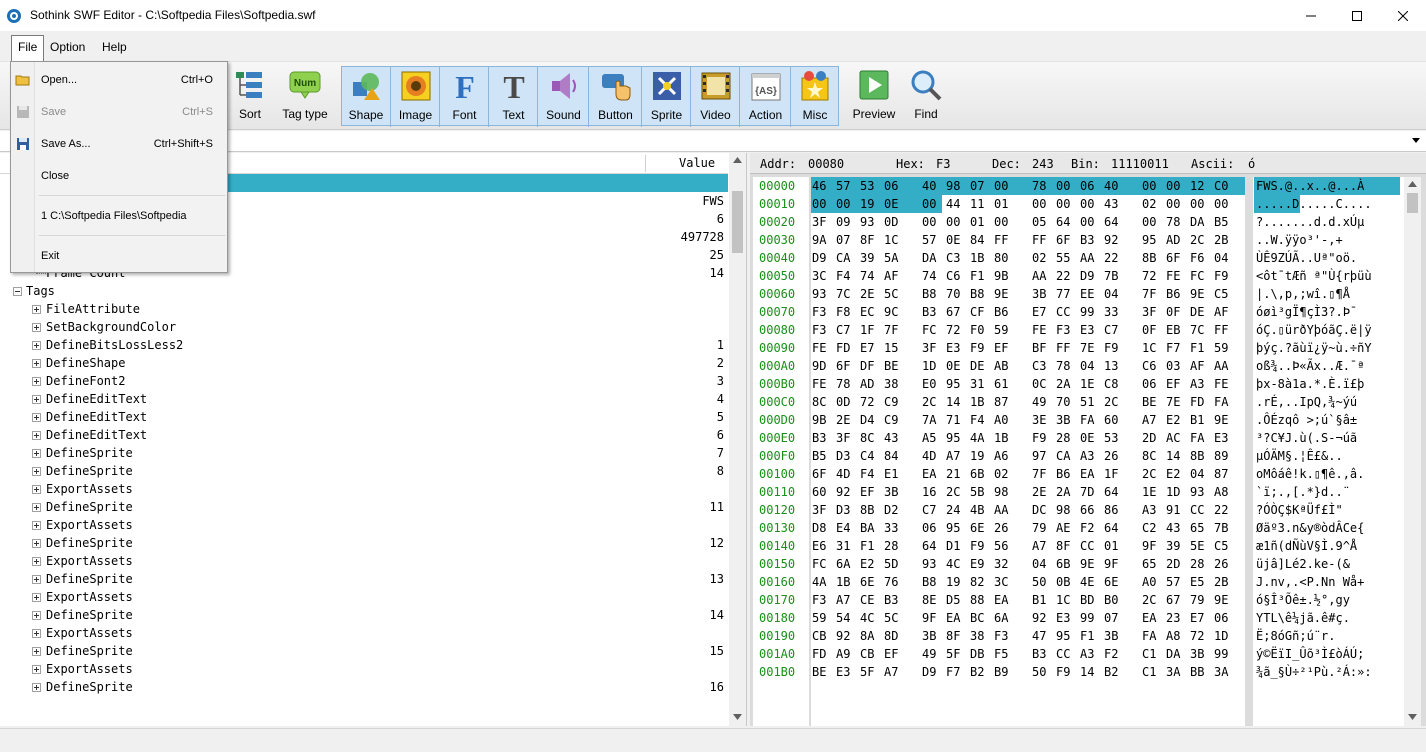 The height and width of the screenshot is (752, 1426). What do you see at coordinates (1039, 384) in the screenshot?
I see `hex-byte: 0C` at bounding box center [1039, 384].